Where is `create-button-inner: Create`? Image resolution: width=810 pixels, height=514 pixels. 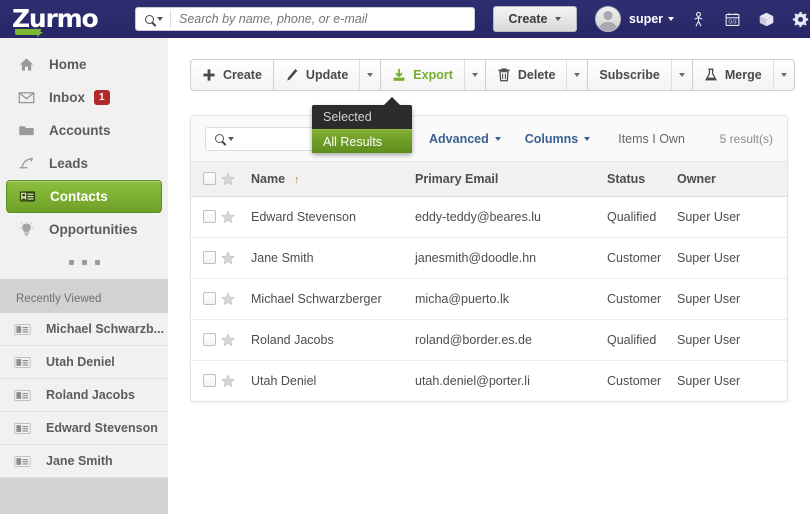
create-button-inner: Create is located at coordinates (232, 75).